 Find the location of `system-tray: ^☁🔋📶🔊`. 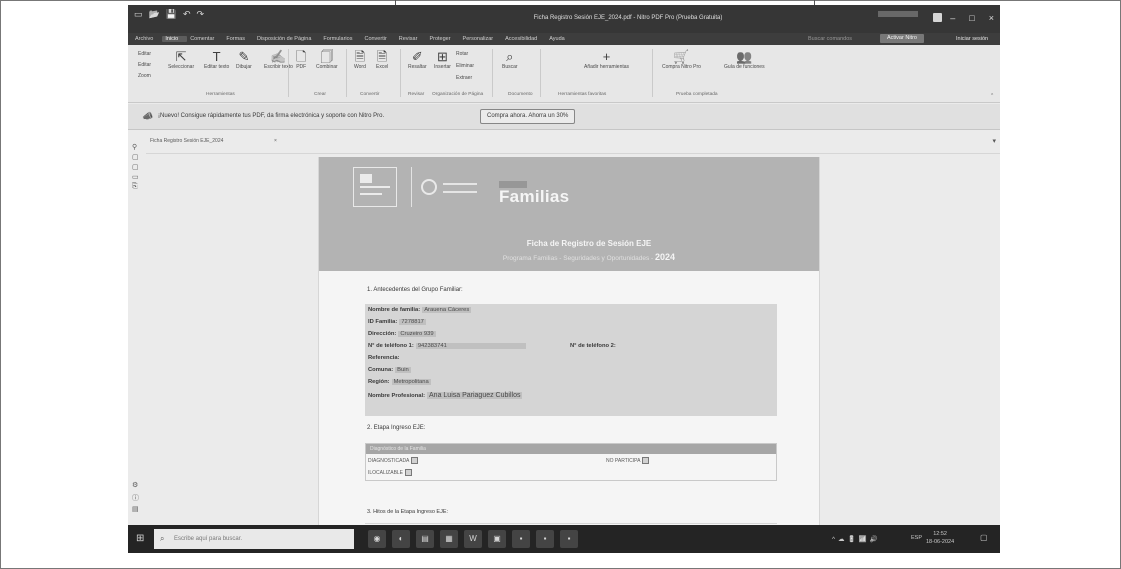

system-tray: ^☁🔋📶🔊 is located at coordinates (856, 539).